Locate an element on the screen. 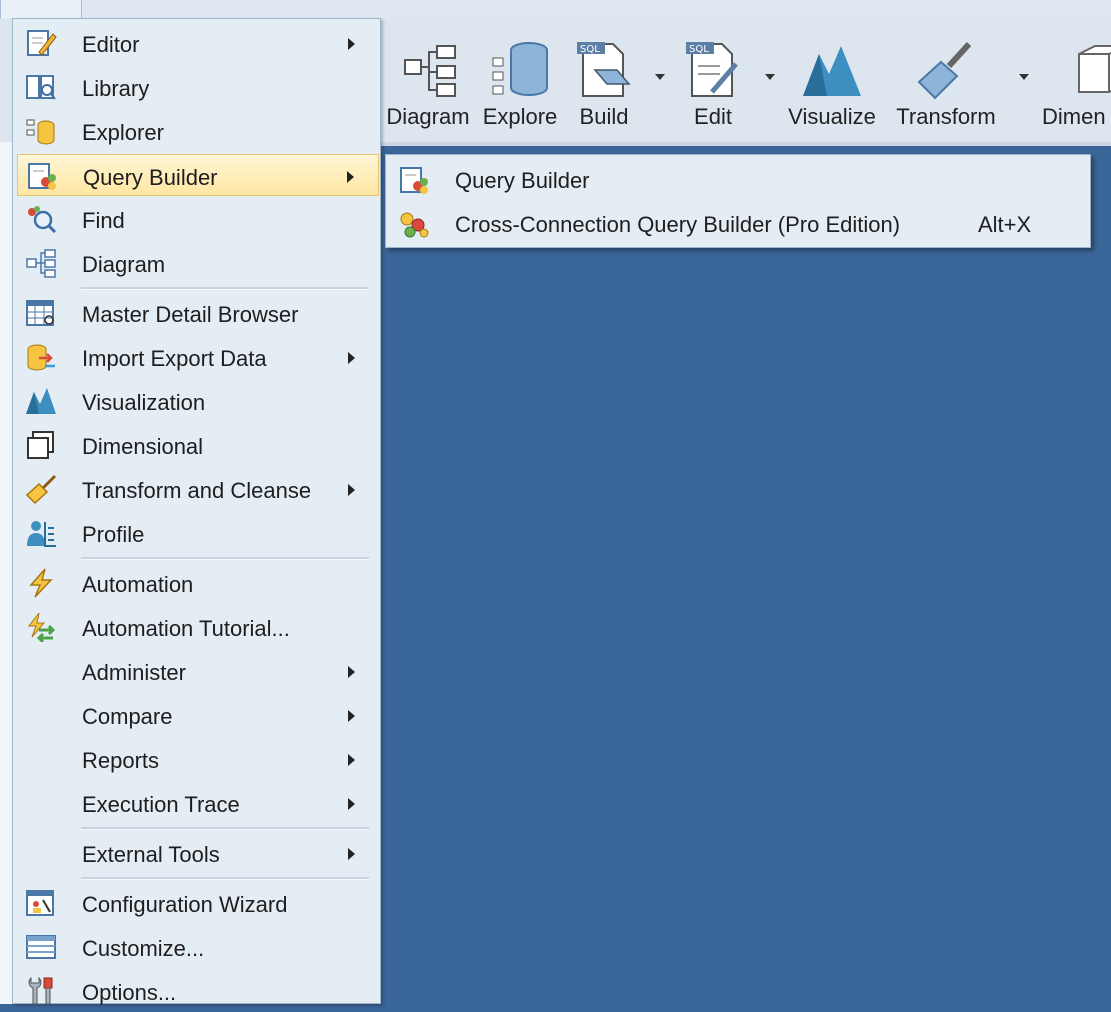  toolbar-build-button: SQL Build is located at coordinates (604, 87).